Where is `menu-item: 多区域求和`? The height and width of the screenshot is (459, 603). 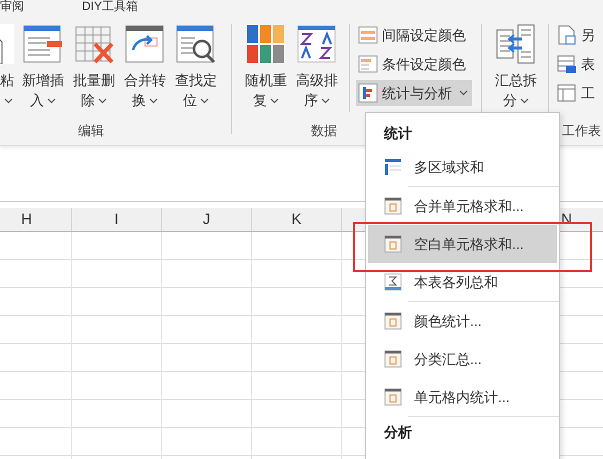 menu-item: 多区域求和 is located at coordinates (462, 167).